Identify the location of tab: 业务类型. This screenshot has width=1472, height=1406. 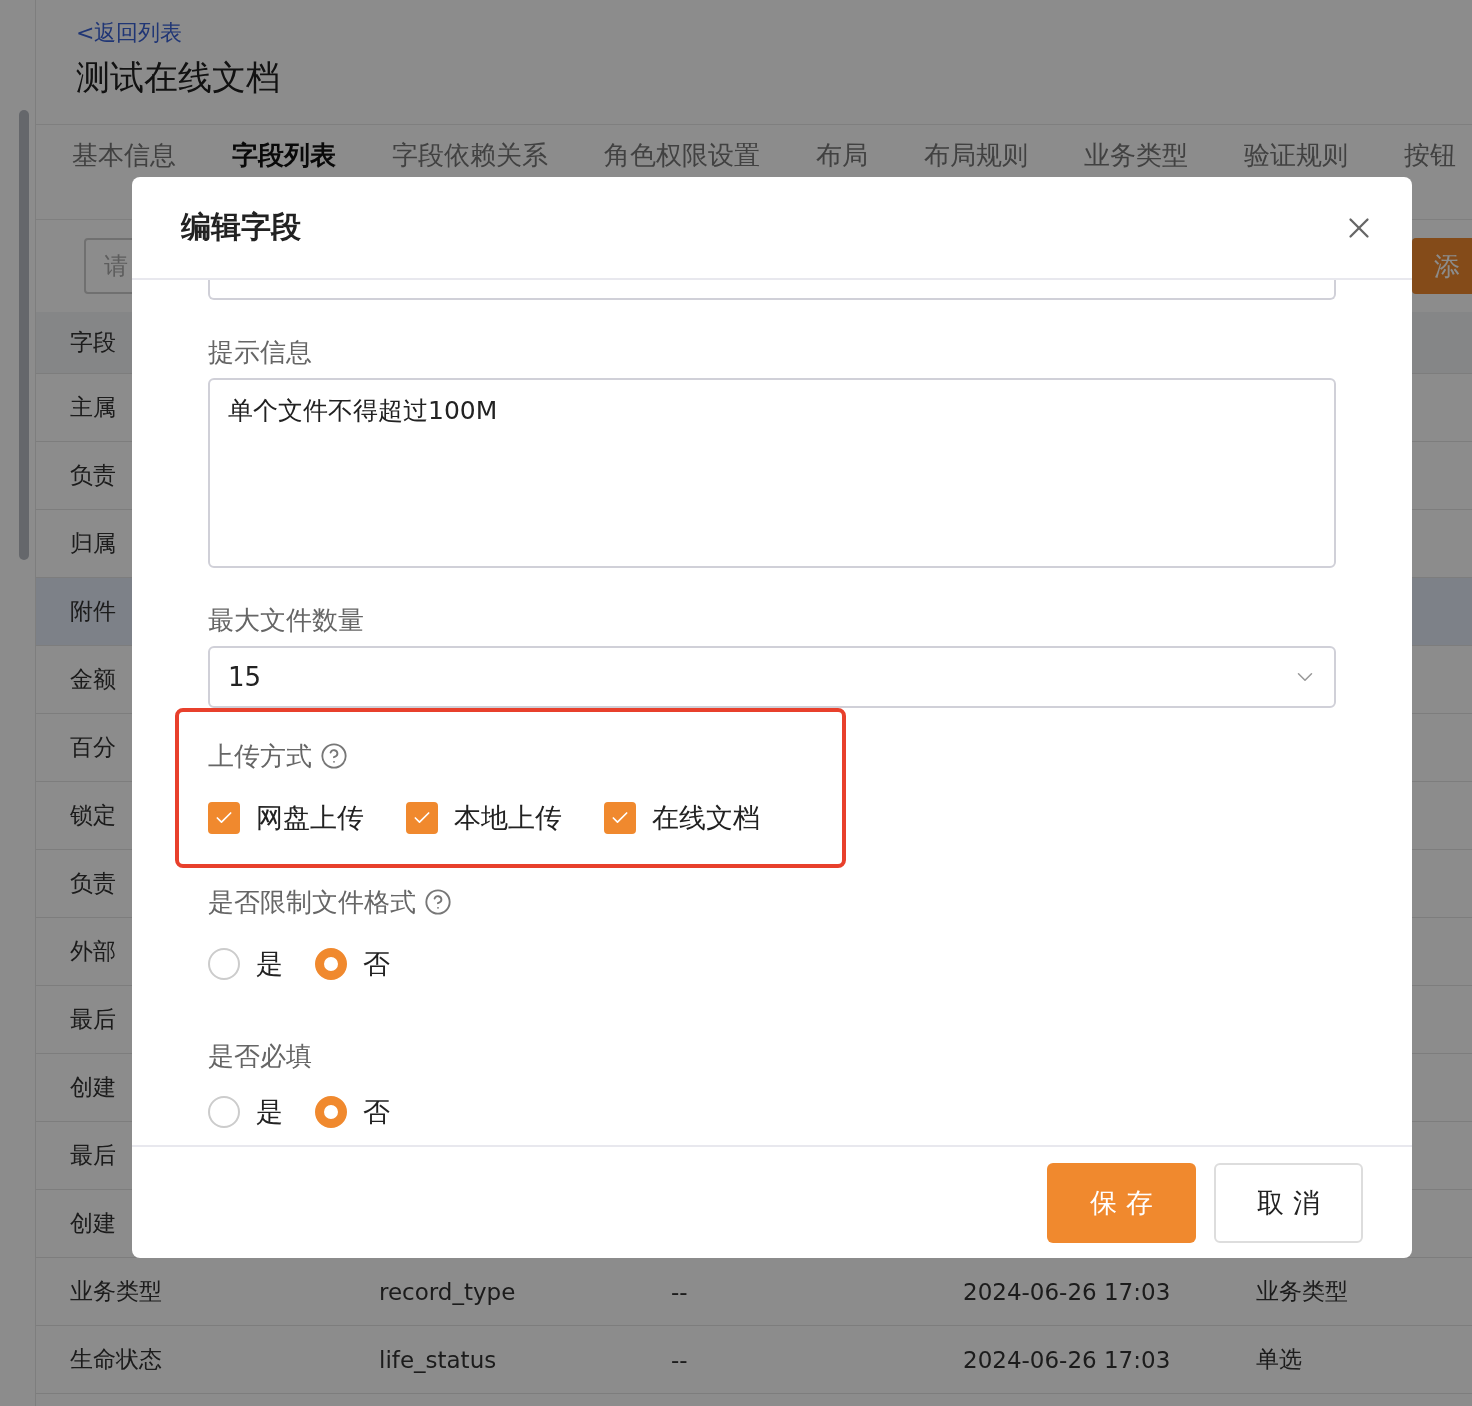
(1136, 155).